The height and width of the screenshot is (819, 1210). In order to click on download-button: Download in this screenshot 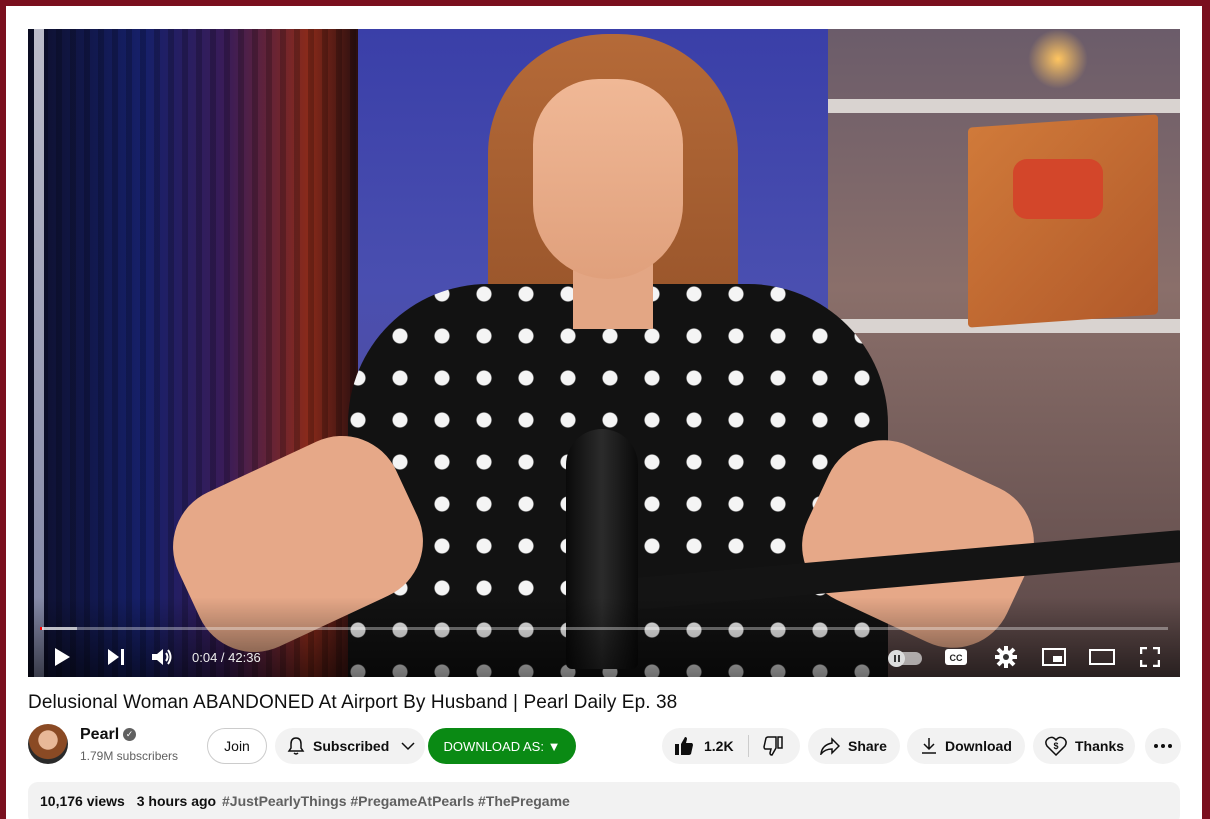, I will do `click(966, 746)`.